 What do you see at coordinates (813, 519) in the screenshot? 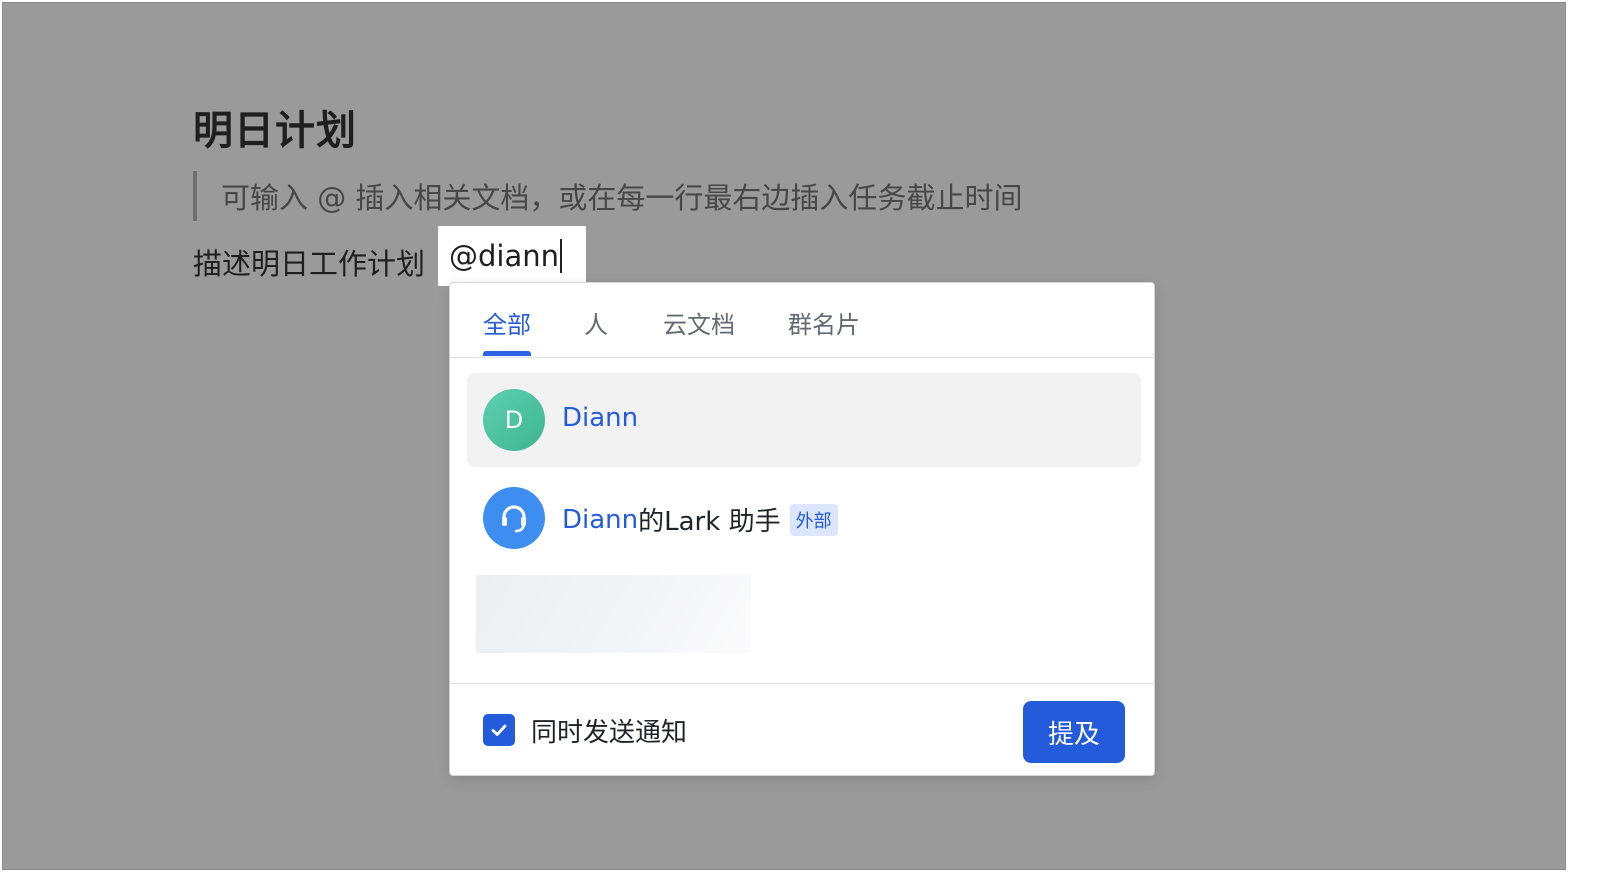
I see `external-badge: 外部` at bounding box center [813, 519].